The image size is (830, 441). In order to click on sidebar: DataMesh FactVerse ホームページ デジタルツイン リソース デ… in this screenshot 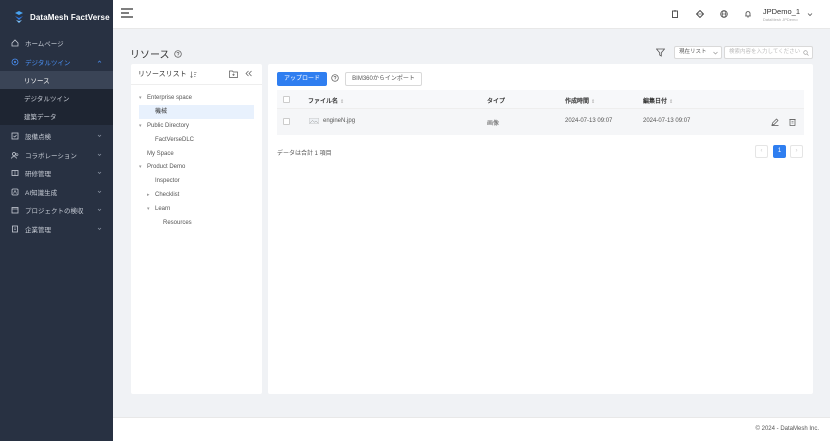, I will do `click(56, 220)`.